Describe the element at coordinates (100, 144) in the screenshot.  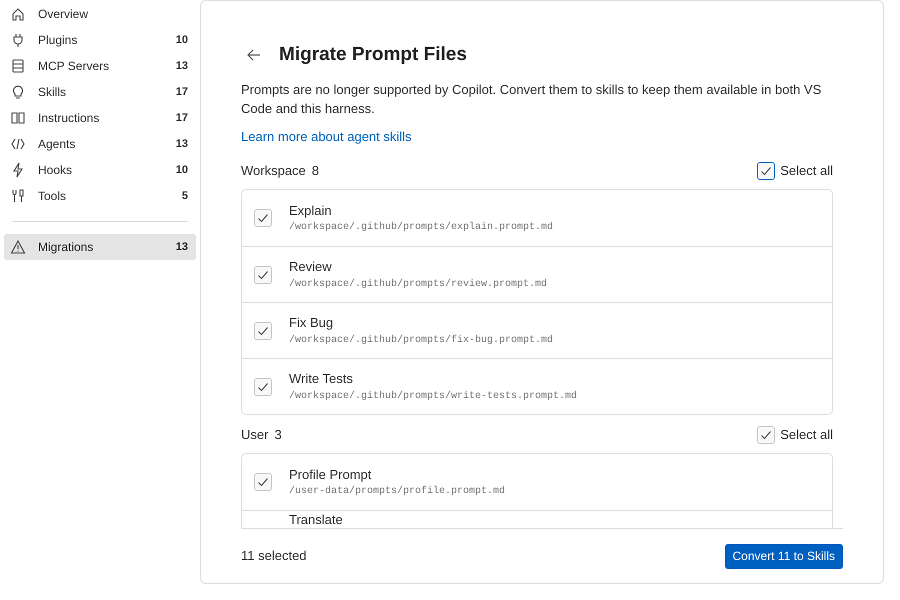
I see `sidebar-item: Agents 13` at that location.